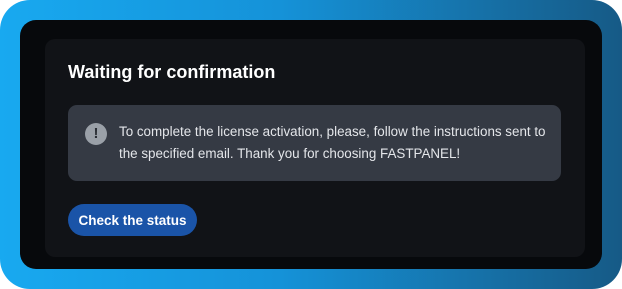 This screenshot has width=622, height=289. What do you see at coordinates (132, 220) in the screenshot?
I see `check-status-button: Check the status` at bounding box center [132, 220].